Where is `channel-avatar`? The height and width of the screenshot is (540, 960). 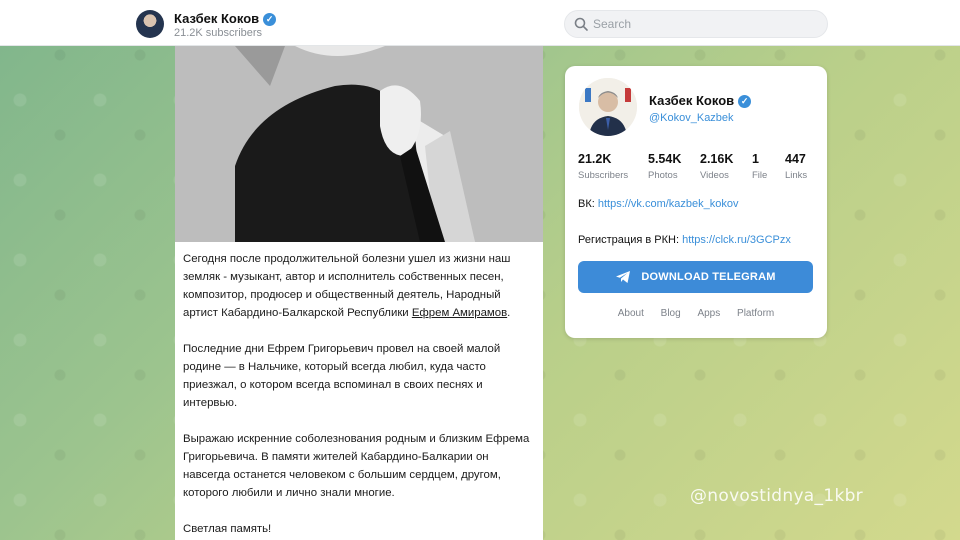 channel-avatar is located at coordinates (150, 24).